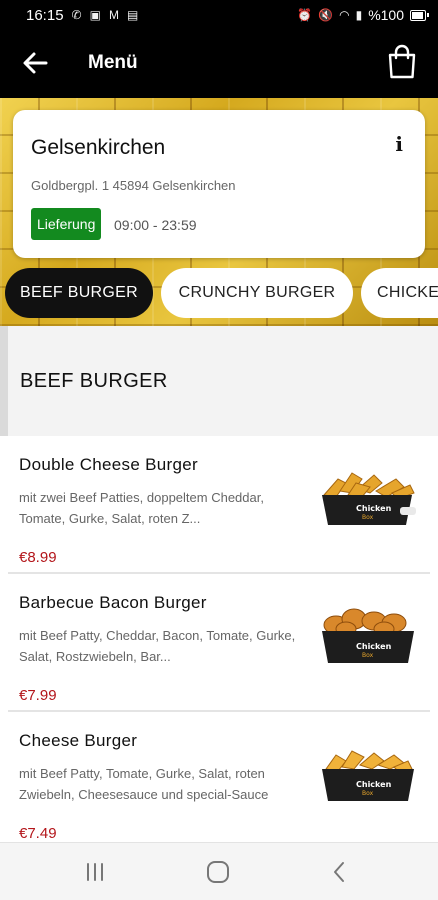 This screenshot has height=900, width=438. I want to click on recents-icon, so click(95, 872).